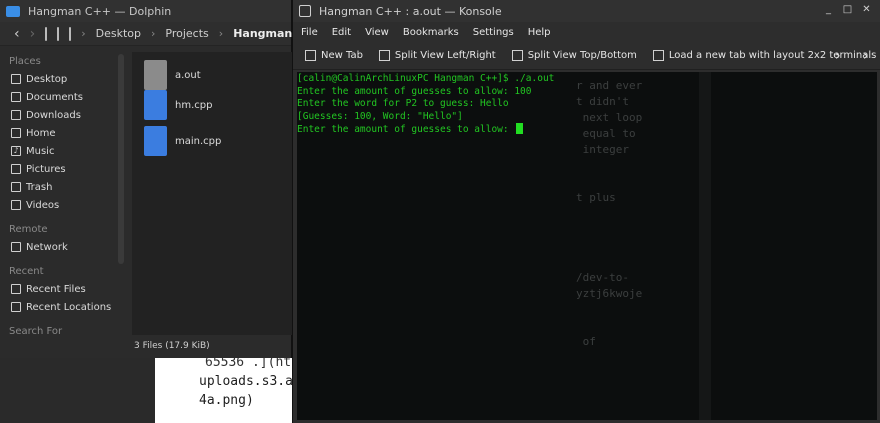 This screenshot has height=423, width=880. What do you see at coordinates (574, 55) in the screenshot?
I see `split-top-bottom-button: Split View Top/Bottom` at bounding box center [574, 55].